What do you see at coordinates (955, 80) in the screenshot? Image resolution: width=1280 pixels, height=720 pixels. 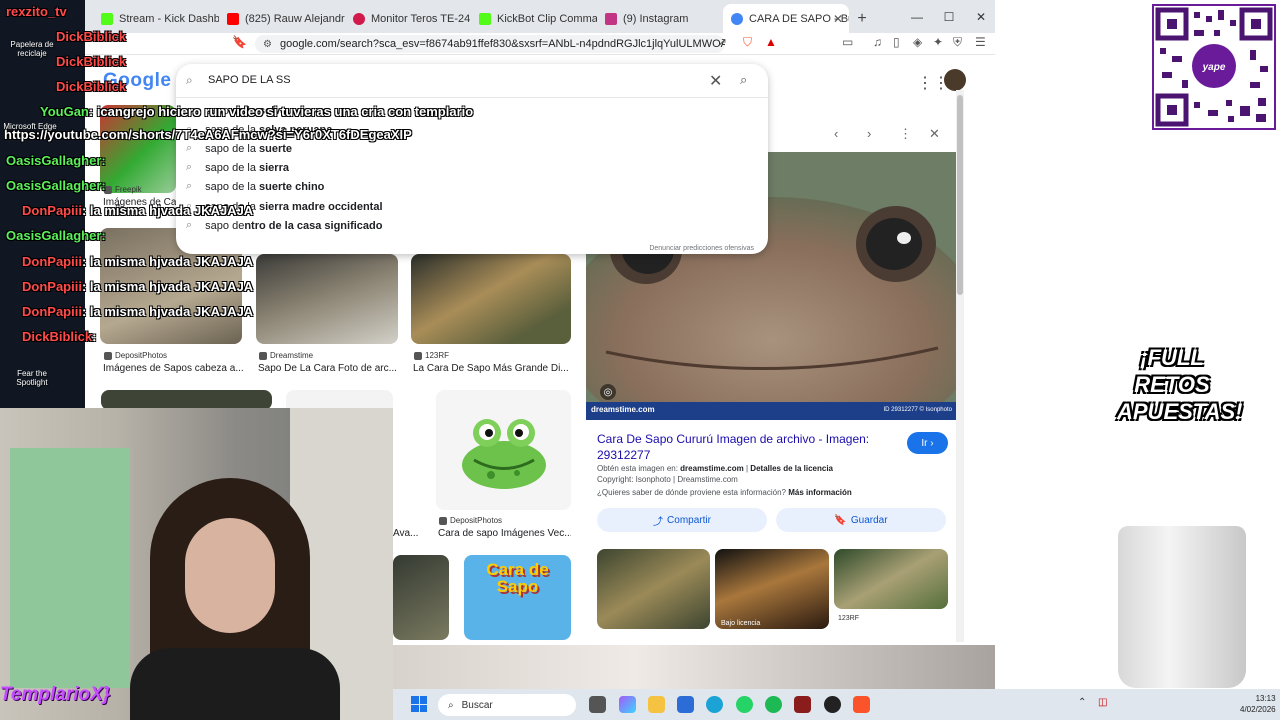 I see `account-avatar` at bounding box center [955, 80].